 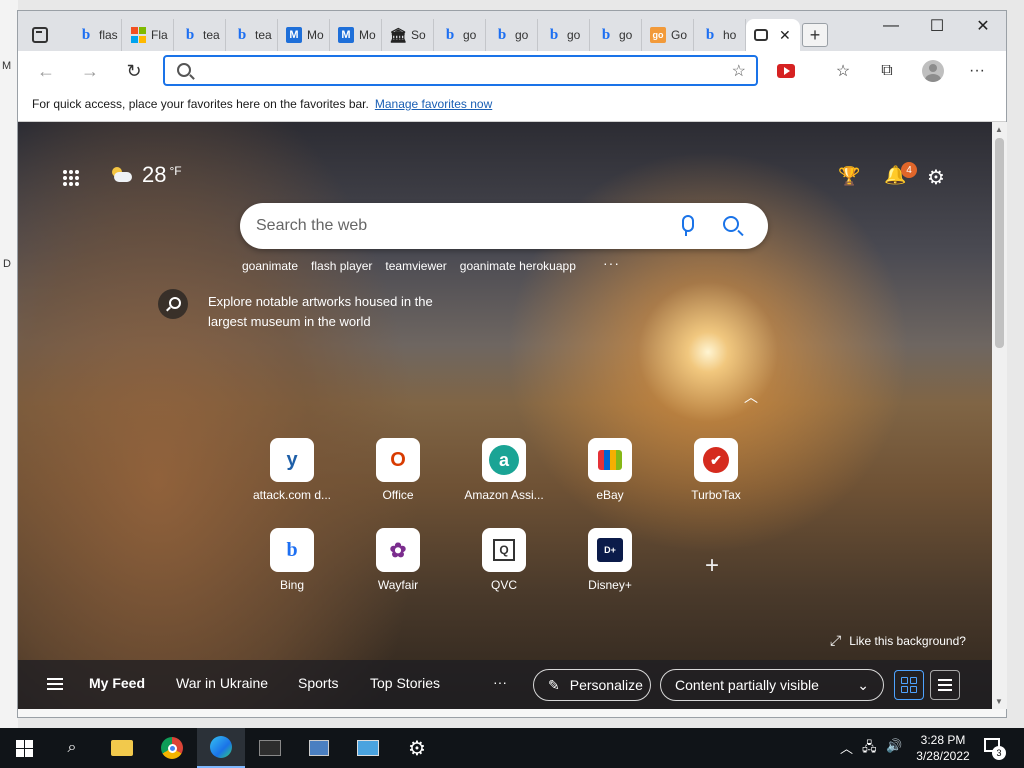 I want to click on grid-view-button, so click(x=909, y=685).